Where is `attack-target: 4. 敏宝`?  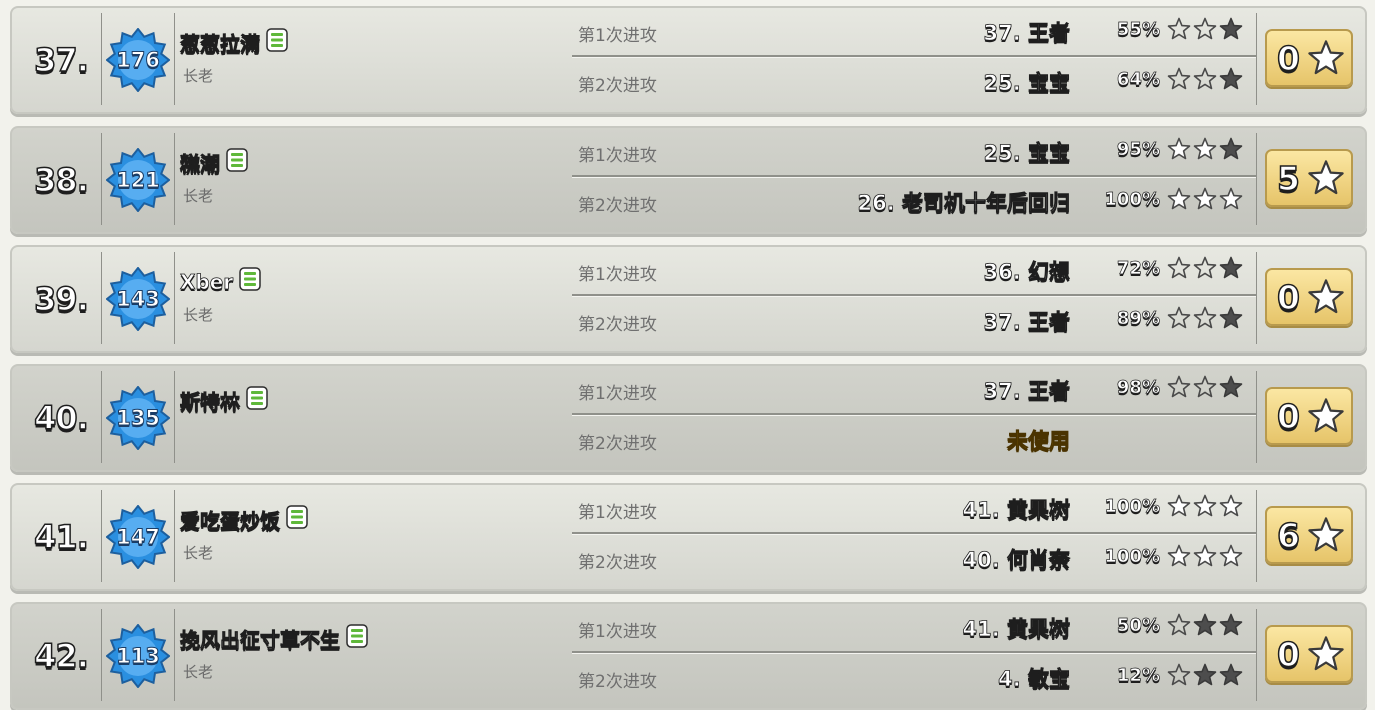 attack-target: 4. 敏宝 is located at coordinates (1034, 679).